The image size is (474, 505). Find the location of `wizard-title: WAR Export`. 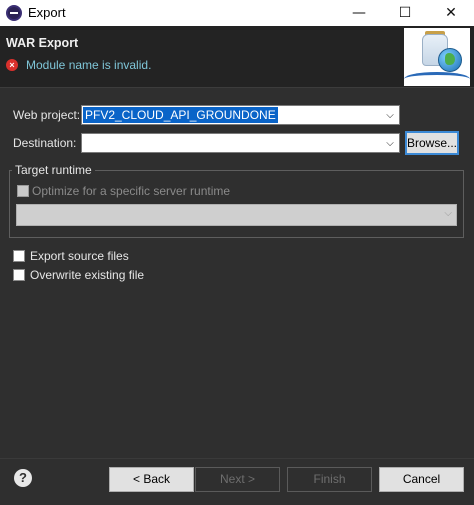

wizard-title: WAR Export is located at coordinates (42, 43).